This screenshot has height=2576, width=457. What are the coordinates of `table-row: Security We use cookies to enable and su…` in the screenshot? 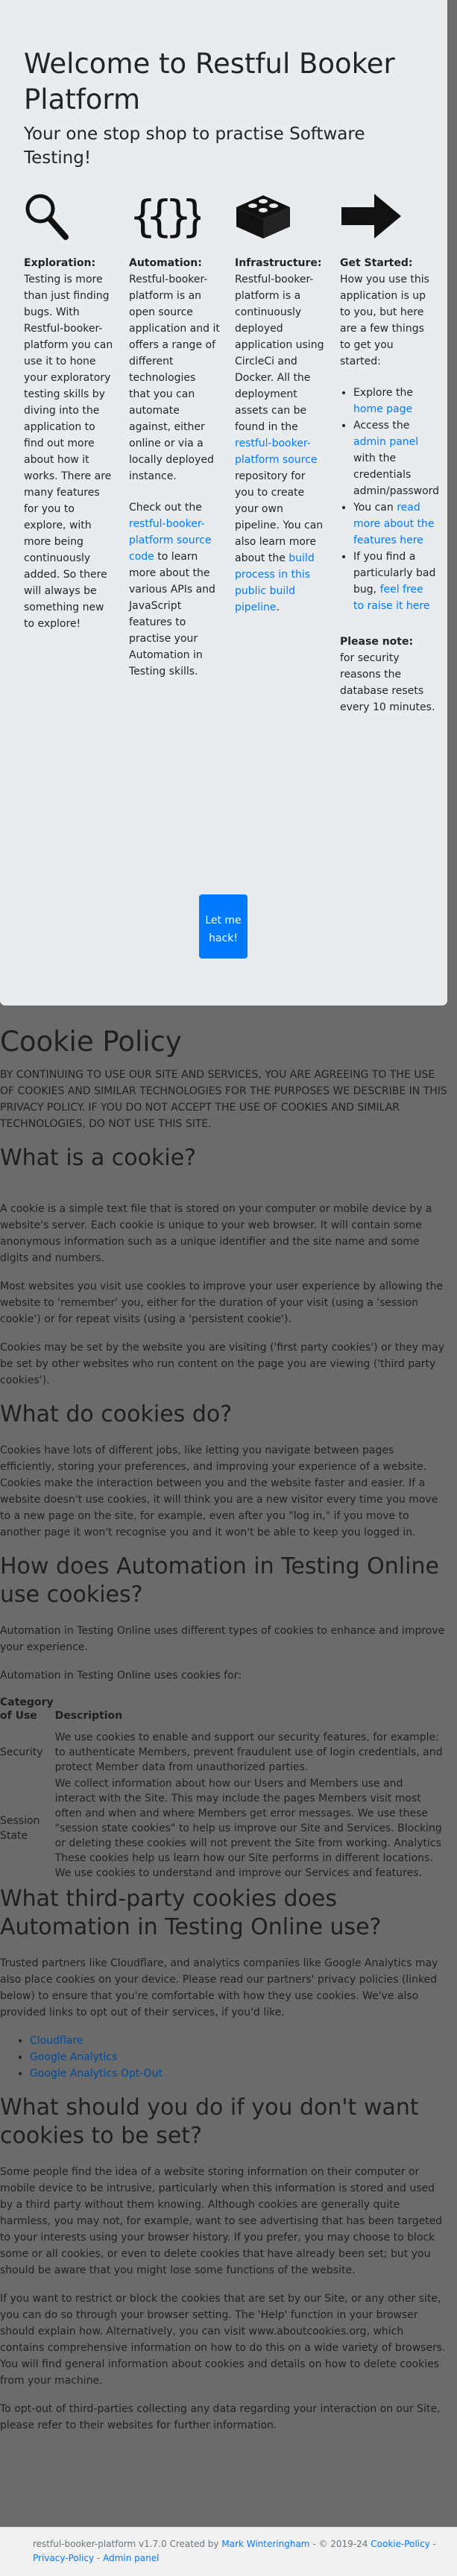 It's located at (223, 1753).